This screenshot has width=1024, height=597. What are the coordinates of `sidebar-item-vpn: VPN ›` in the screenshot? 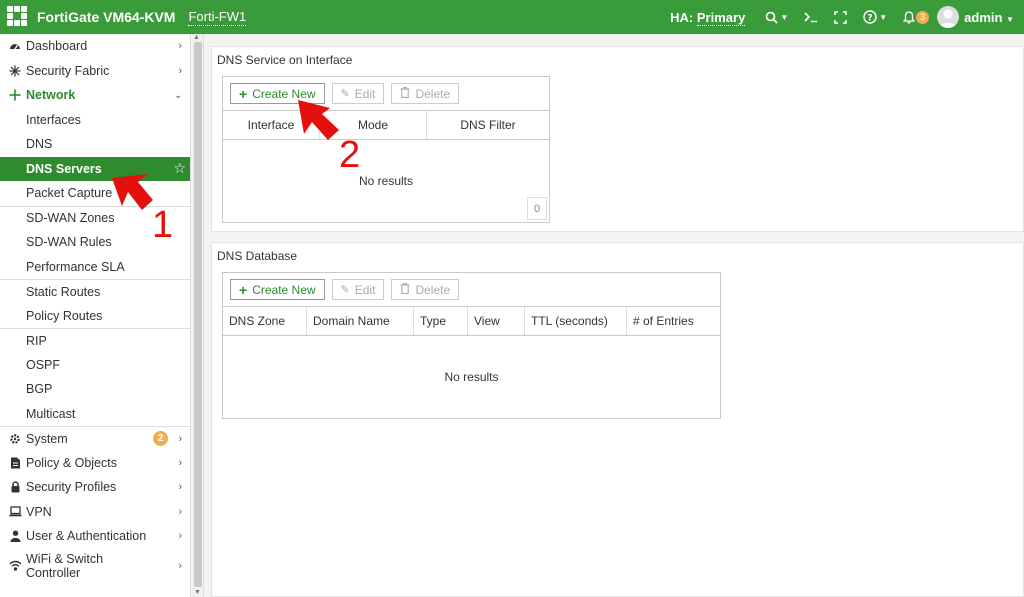 It's located at (95, 512).